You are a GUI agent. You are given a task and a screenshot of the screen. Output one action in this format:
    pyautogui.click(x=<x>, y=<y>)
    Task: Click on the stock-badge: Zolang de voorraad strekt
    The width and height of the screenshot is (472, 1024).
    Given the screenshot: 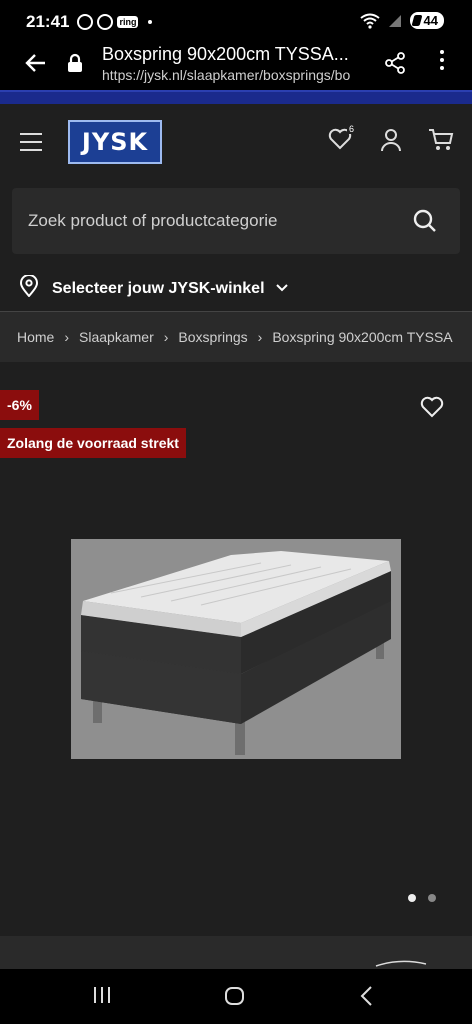 What is the action you would take?
    pyautogui.click(x=93, y=443)
    